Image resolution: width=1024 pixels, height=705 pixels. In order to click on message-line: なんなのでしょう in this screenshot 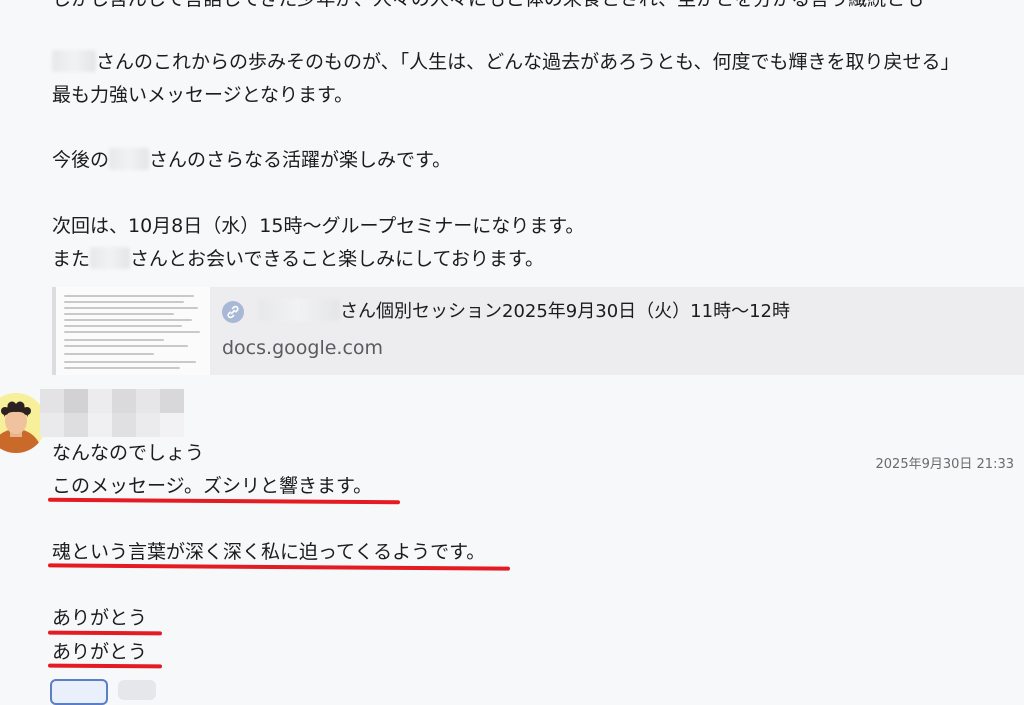, I will do `click(128, 453)`.